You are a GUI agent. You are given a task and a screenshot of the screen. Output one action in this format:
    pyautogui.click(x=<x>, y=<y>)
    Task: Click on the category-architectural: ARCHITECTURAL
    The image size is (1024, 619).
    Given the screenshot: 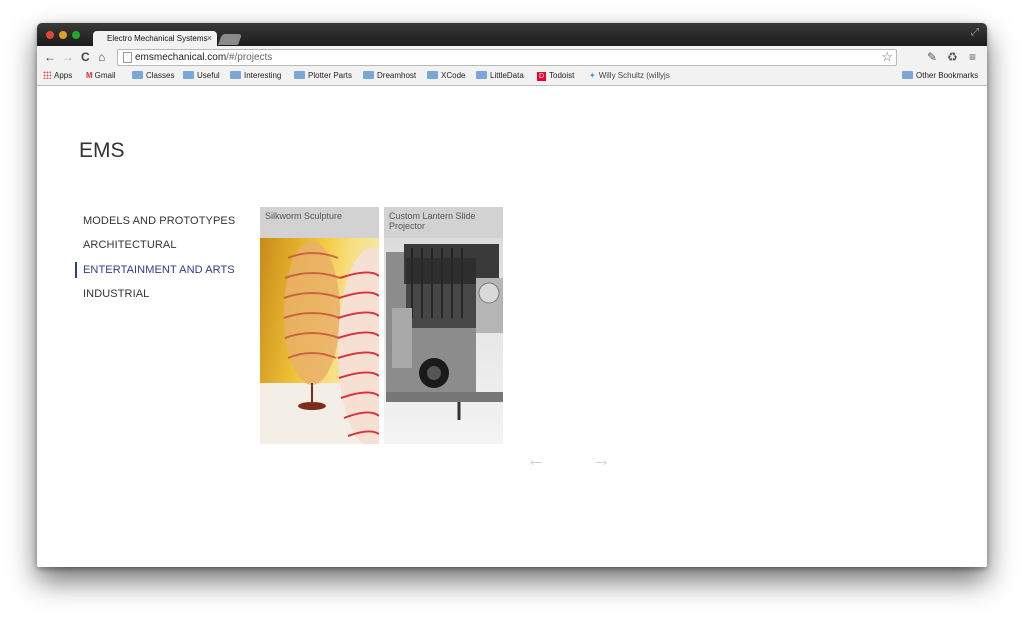 What is the action you would take?
    pyautogui.click(x=130, y=245)
    